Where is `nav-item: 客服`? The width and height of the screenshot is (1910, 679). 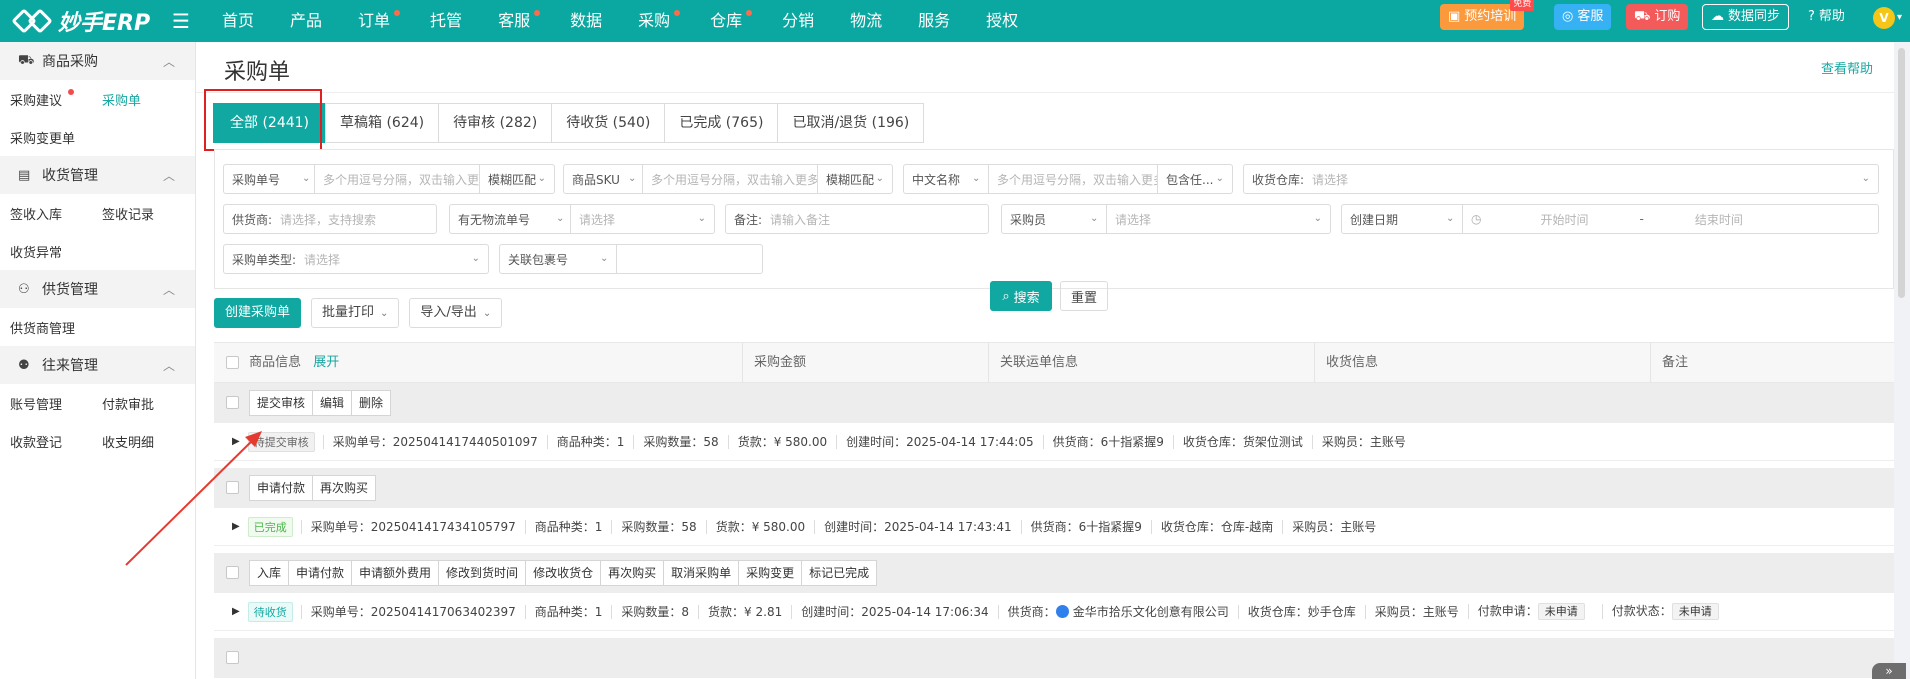
nav-item: 客服 is located at coordinates (516, 21).